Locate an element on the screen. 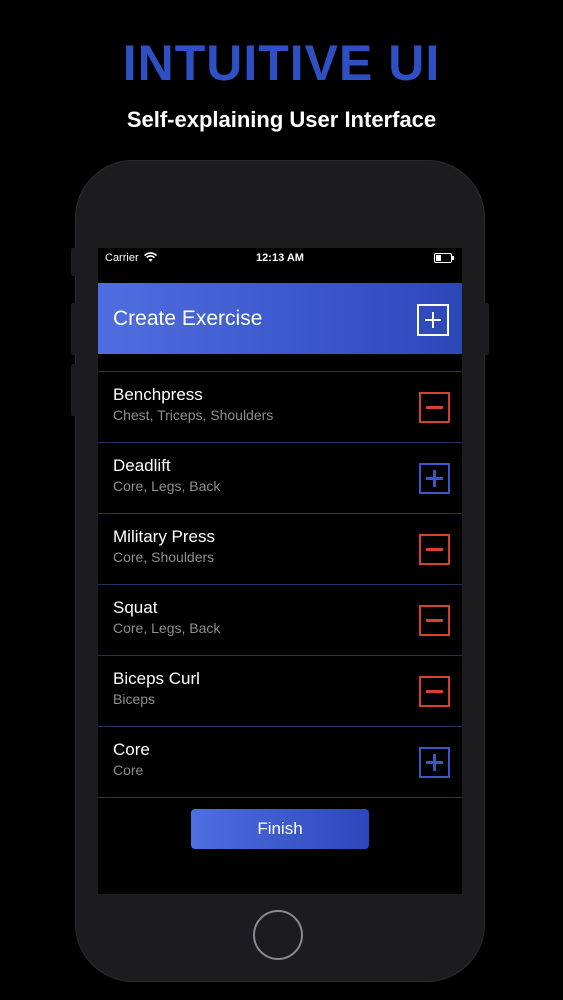  exercise-muscles: Core is located at coordinates (128, 770).